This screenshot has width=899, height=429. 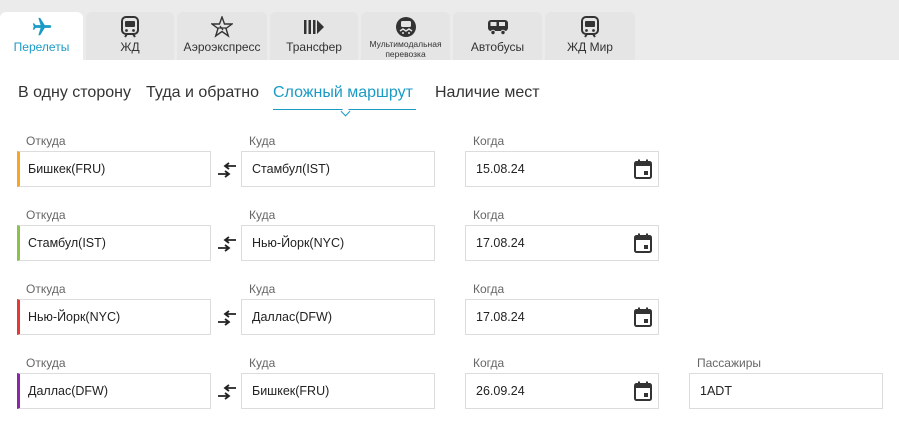 What do you see at coordinates (114, 243) in the screenshot?
I see `from-field: Стамбул(IST)` at bounding box center [114, 243].